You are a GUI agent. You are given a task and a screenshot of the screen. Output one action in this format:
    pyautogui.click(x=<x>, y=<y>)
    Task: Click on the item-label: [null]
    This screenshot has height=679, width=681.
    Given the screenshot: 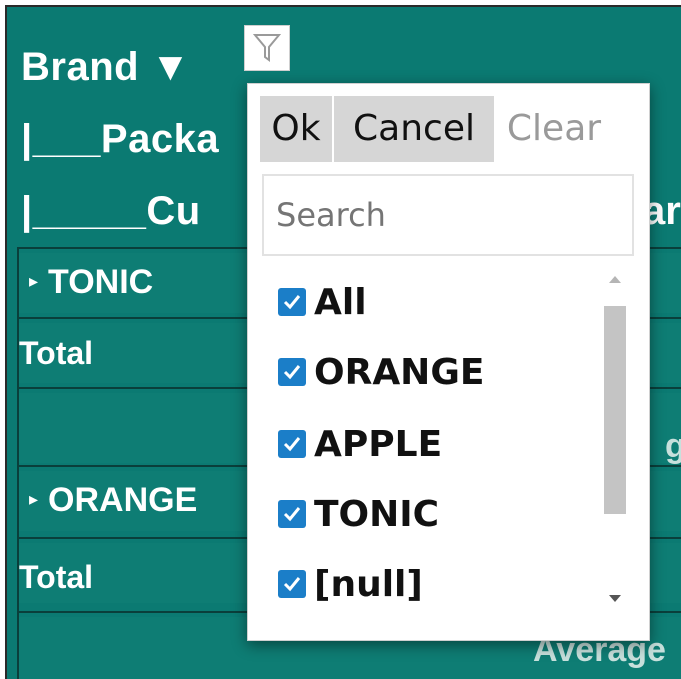 What is the action you would take?
    pyautogui.click(x=368, y=584)
    